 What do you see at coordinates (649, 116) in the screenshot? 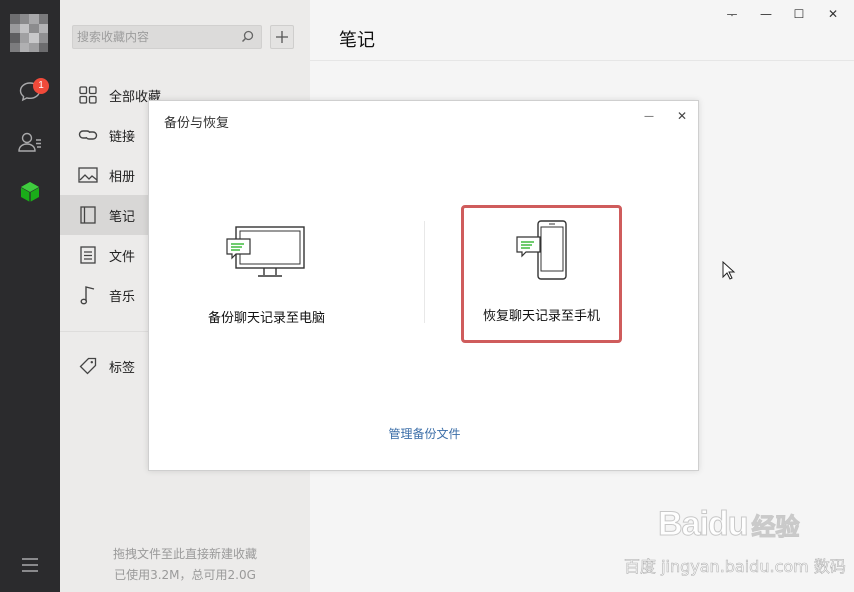
I see `dialog-minimize-button: —` at bounding box center [649, 116].